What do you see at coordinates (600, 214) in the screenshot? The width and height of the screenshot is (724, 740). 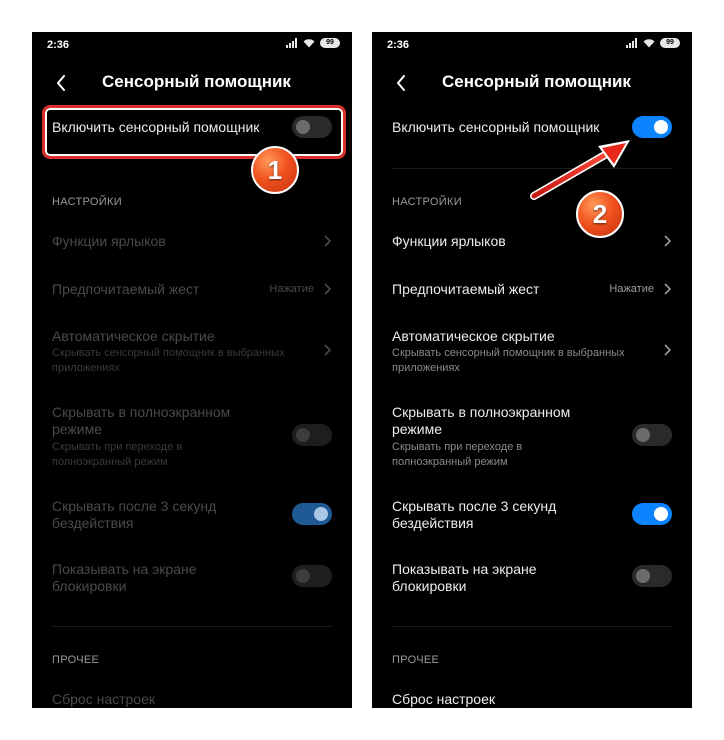 I see `step-badge-2: 2` at bounding box center [600, 214].